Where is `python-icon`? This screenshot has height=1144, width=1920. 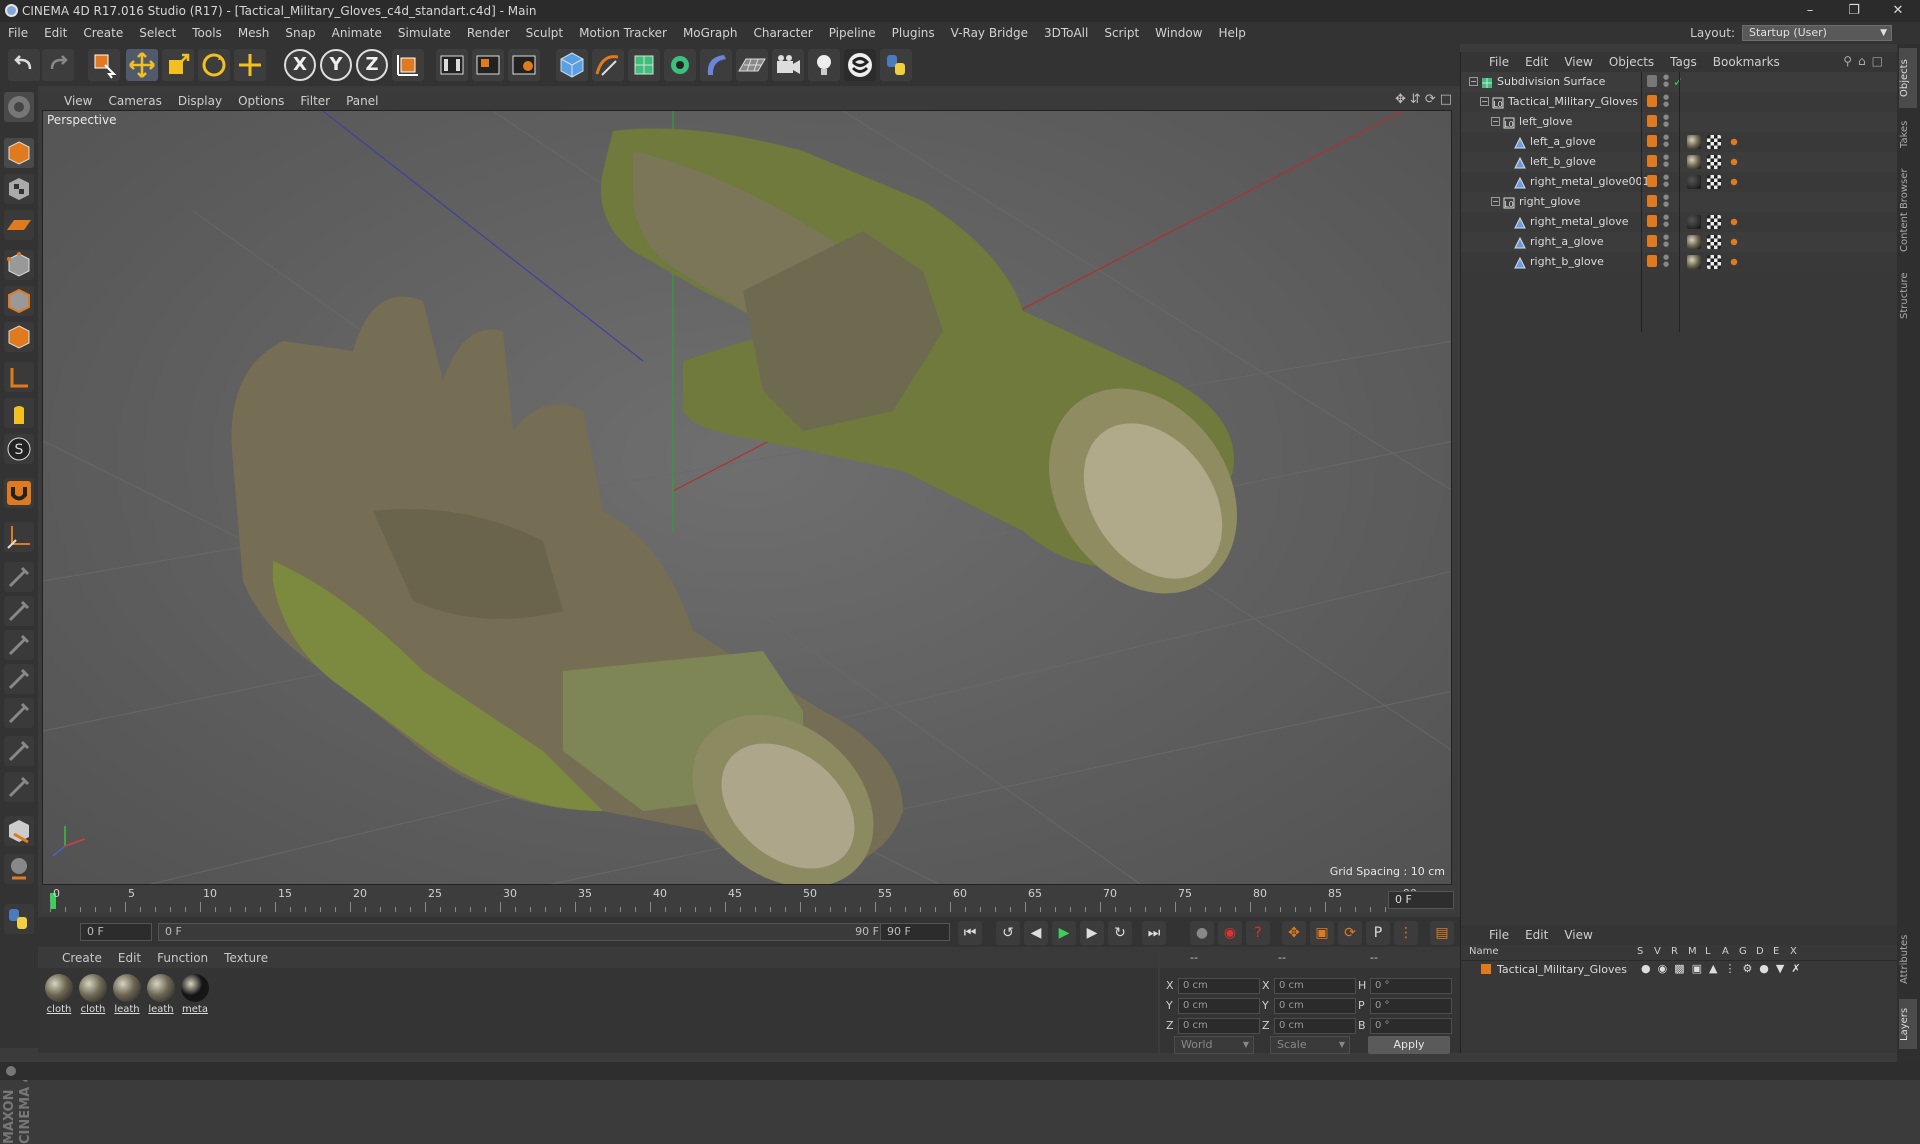 python-icon is located at coordinates (896, 65).